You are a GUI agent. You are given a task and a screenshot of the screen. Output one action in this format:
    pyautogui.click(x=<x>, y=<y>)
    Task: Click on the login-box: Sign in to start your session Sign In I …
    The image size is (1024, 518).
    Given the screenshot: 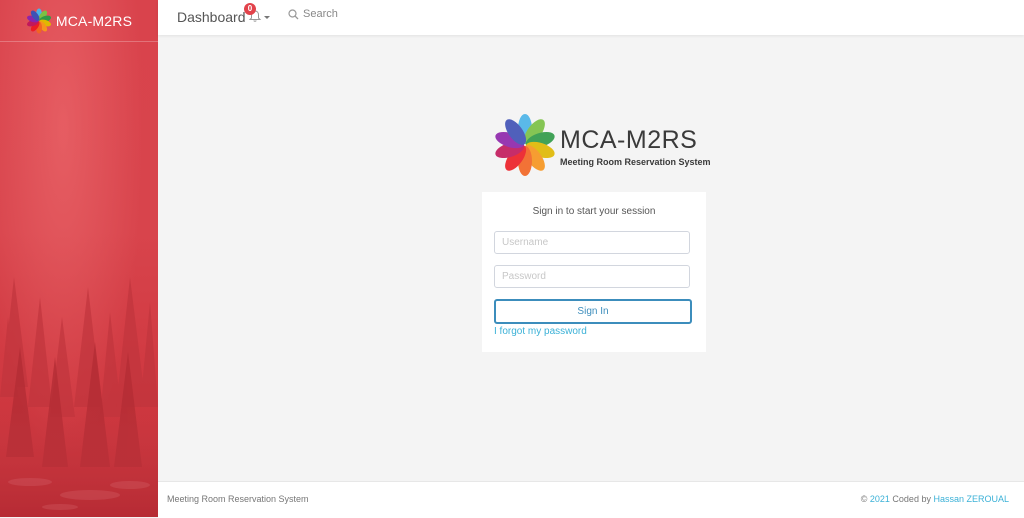 What is the action you would take?
    pyautogui.click(x=594, y=272)
    